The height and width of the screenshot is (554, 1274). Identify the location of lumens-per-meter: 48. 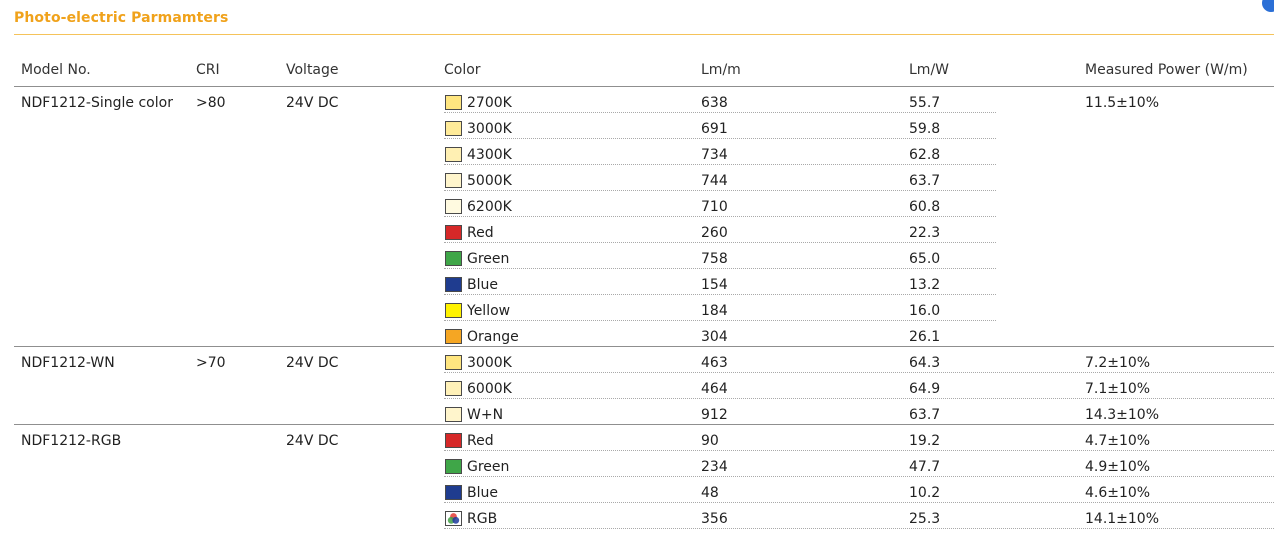
(710, 493).